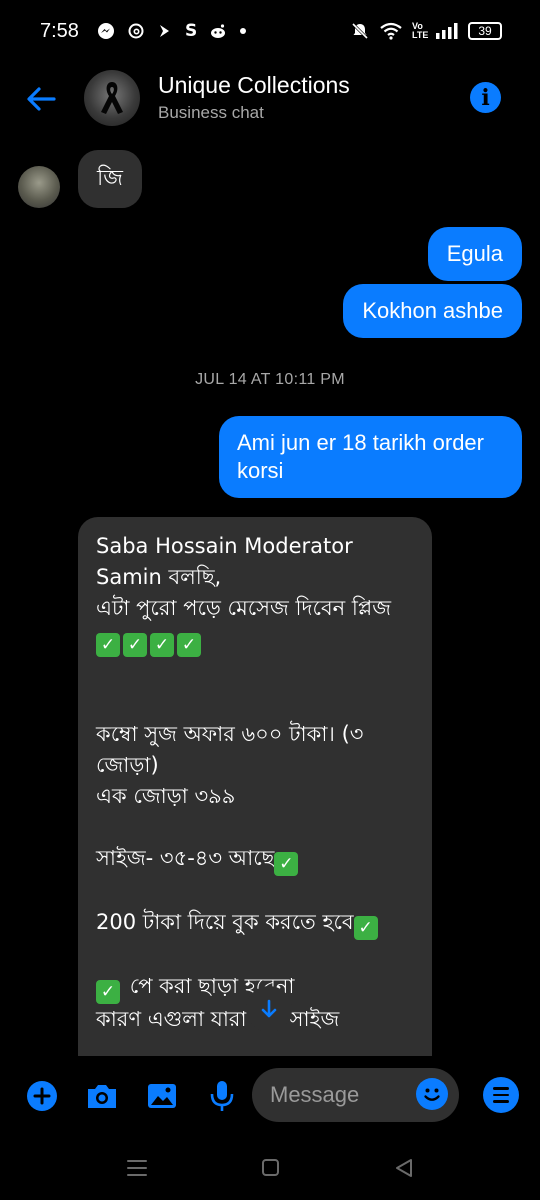 This screenshot has width=540, height=1200. I want to click on message-line-text: 200 টাকা দিয়ে বুক করতে হবে, so click(225, 922).